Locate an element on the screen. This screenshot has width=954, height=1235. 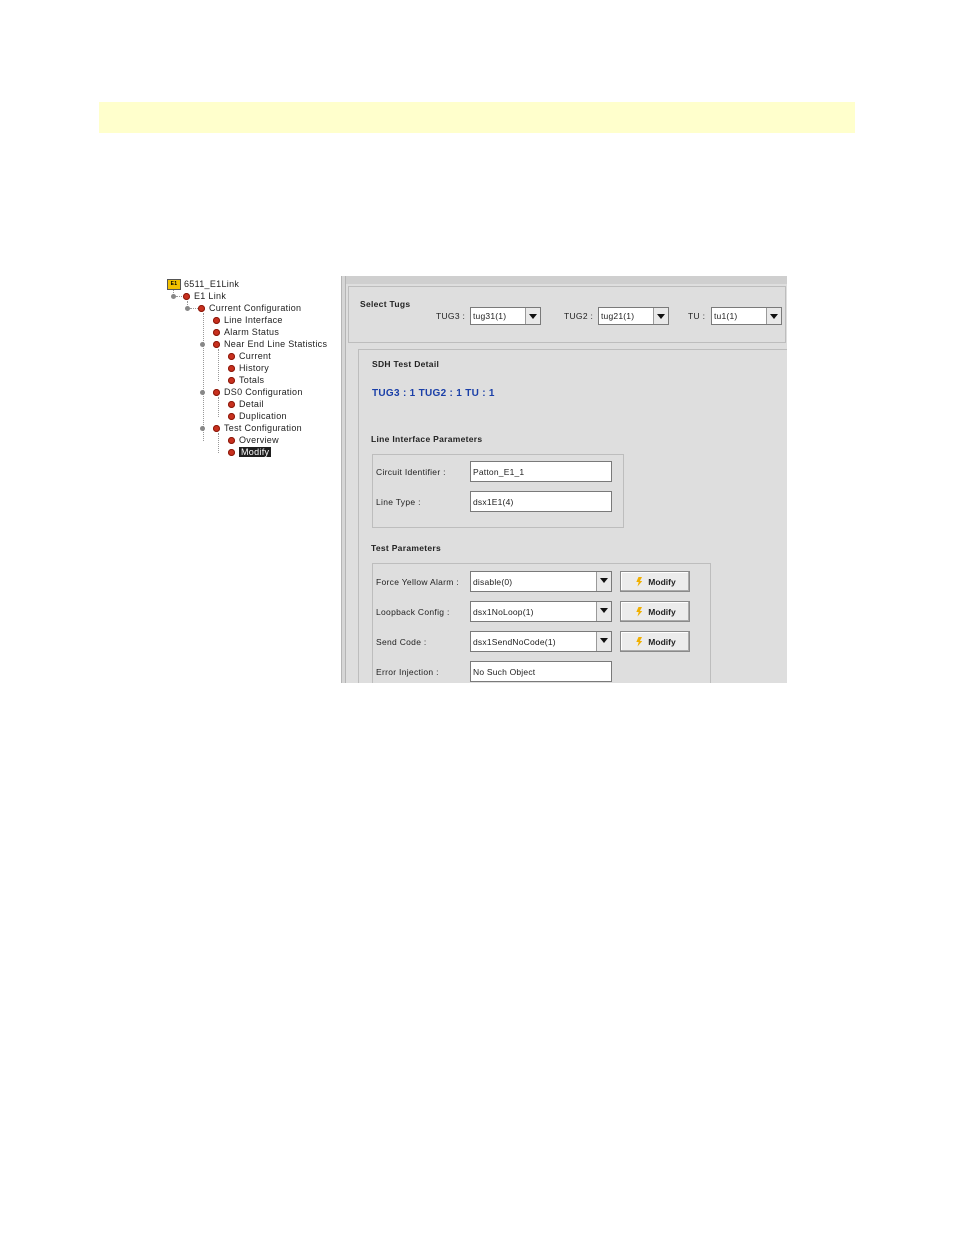
tree-node-current-configuration: Current Configuration is located at coordinates (249, 308).